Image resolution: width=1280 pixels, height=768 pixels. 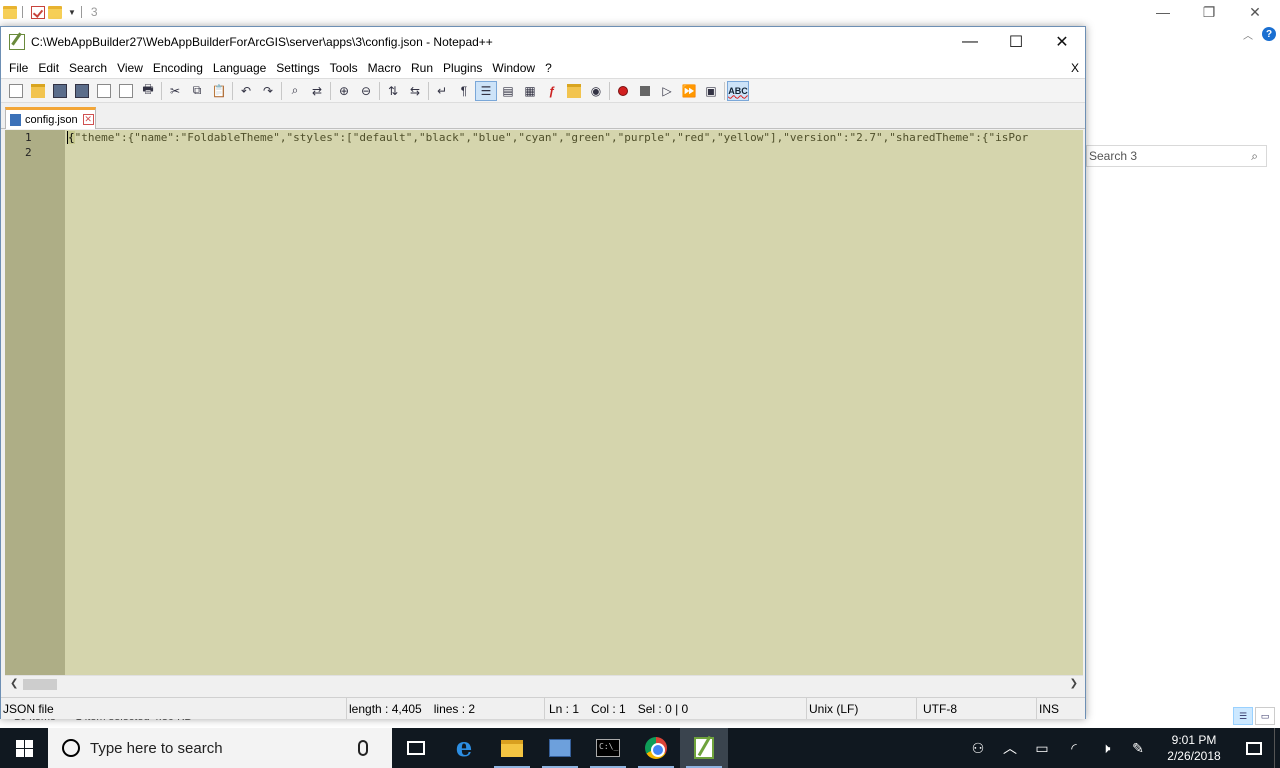 What do you see at coordinates (464, 91) in the screenshot?
I see `show-all-characters-button: ¶` at bounding box center [464, 91].